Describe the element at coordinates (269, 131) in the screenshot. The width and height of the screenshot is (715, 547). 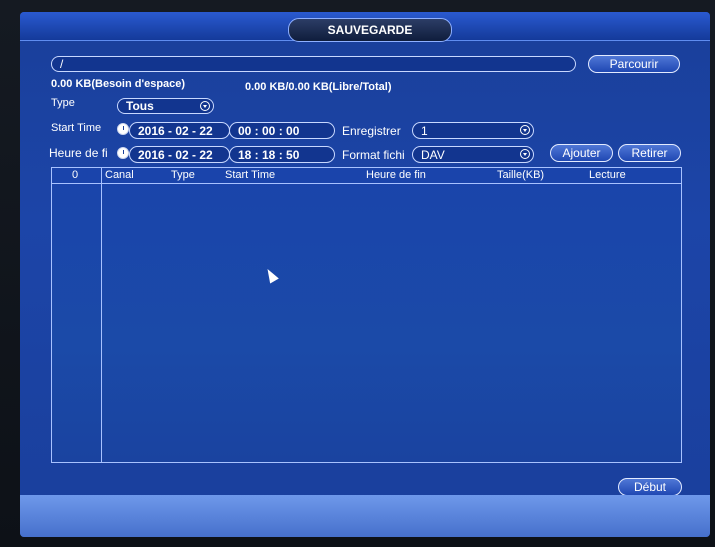
I see `start-time-value: 00 : 00 : 00` at that location.